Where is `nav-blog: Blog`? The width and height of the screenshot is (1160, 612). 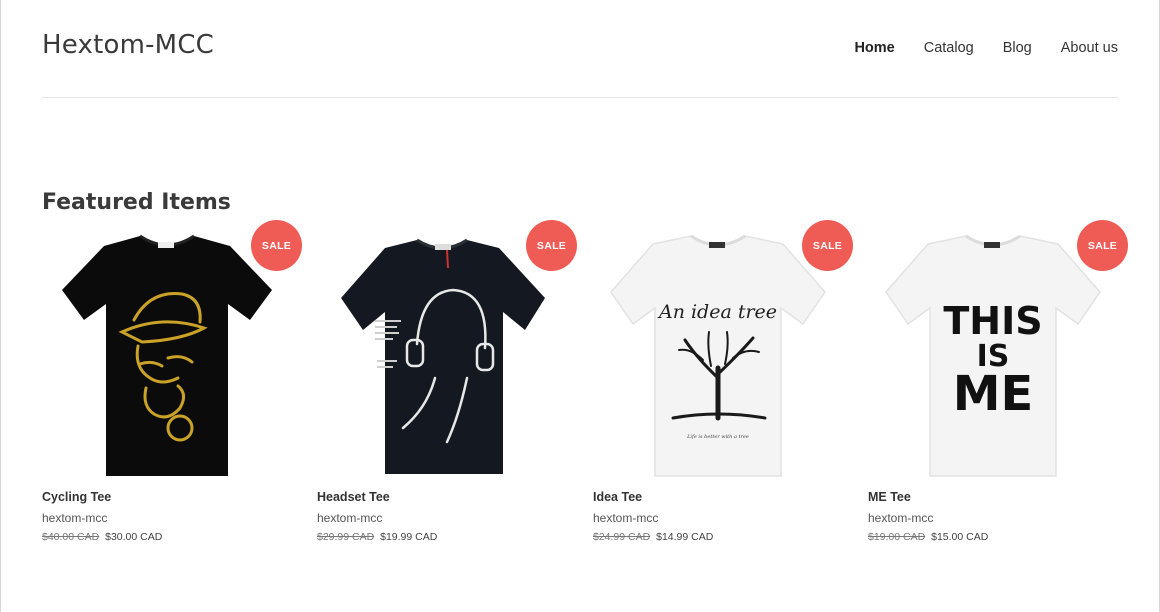 nav-blog: Blog is located at coordinates (1017, 48).